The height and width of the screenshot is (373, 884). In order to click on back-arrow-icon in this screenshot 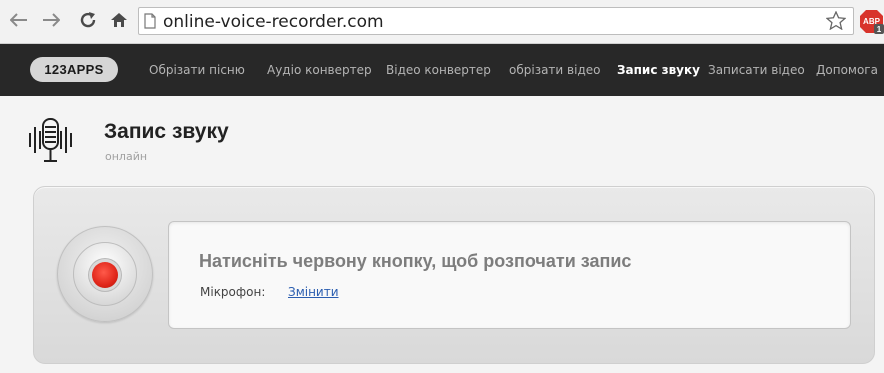, I will do `click(19, 20)`.